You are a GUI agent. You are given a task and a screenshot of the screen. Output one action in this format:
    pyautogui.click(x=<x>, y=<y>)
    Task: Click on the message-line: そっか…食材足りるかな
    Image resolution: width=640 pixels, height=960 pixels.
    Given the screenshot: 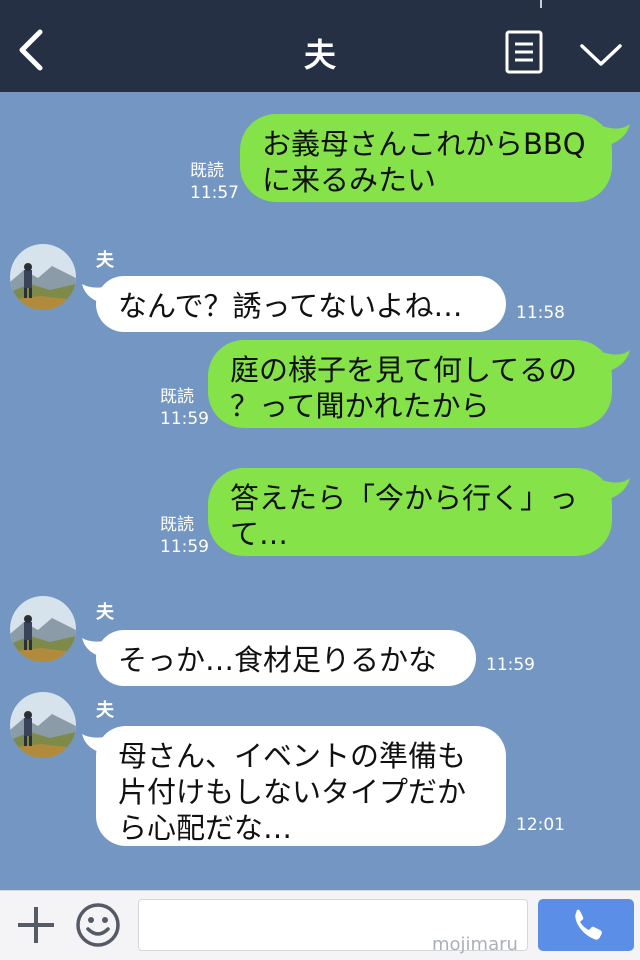 What is the action you would take?
    pyautogui.click(x=278, y=660)
    